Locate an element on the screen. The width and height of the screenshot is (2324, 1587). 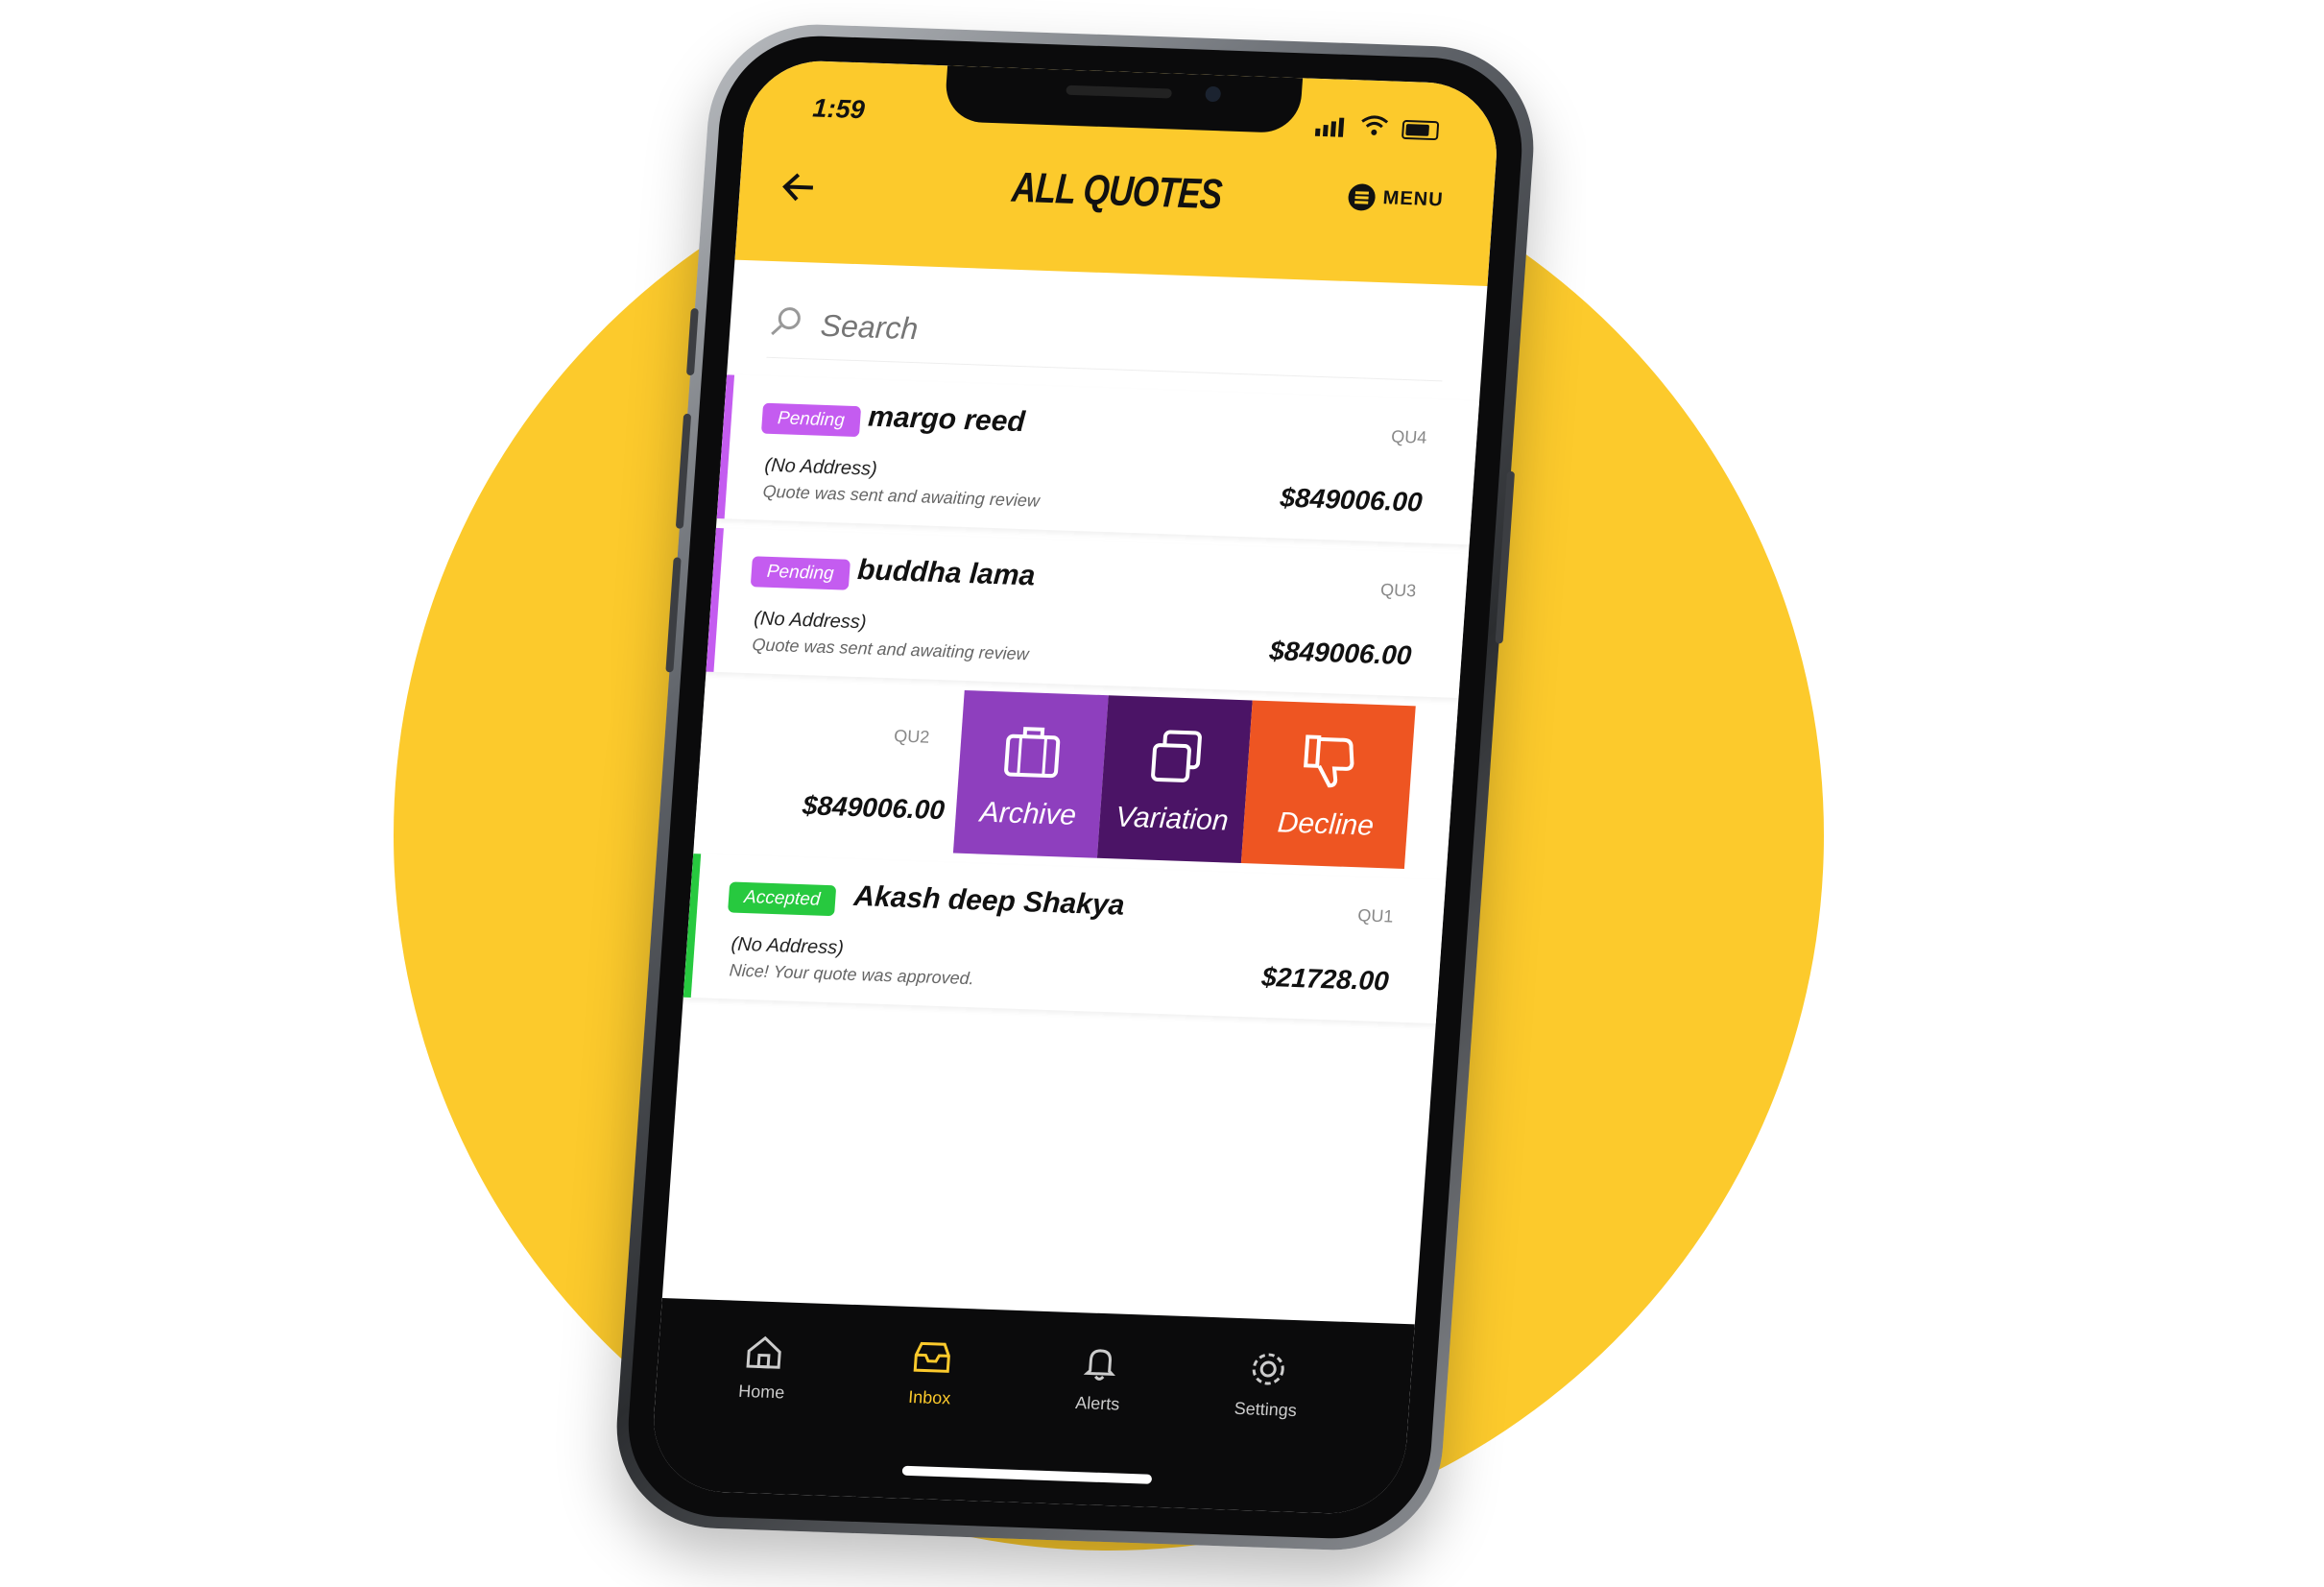
decline-button: Decline is located at coordinates (1328, 784).